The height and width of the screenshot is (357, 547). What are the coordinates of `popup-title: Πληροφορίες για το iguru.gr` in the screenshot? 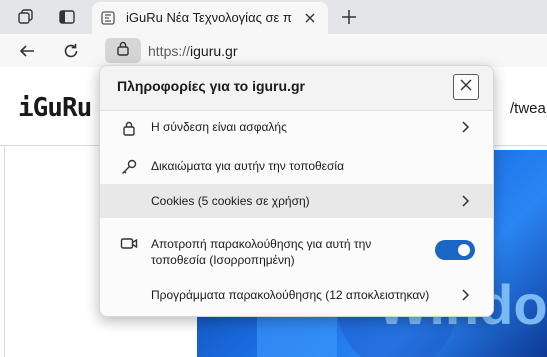 It's located at (211, 86).